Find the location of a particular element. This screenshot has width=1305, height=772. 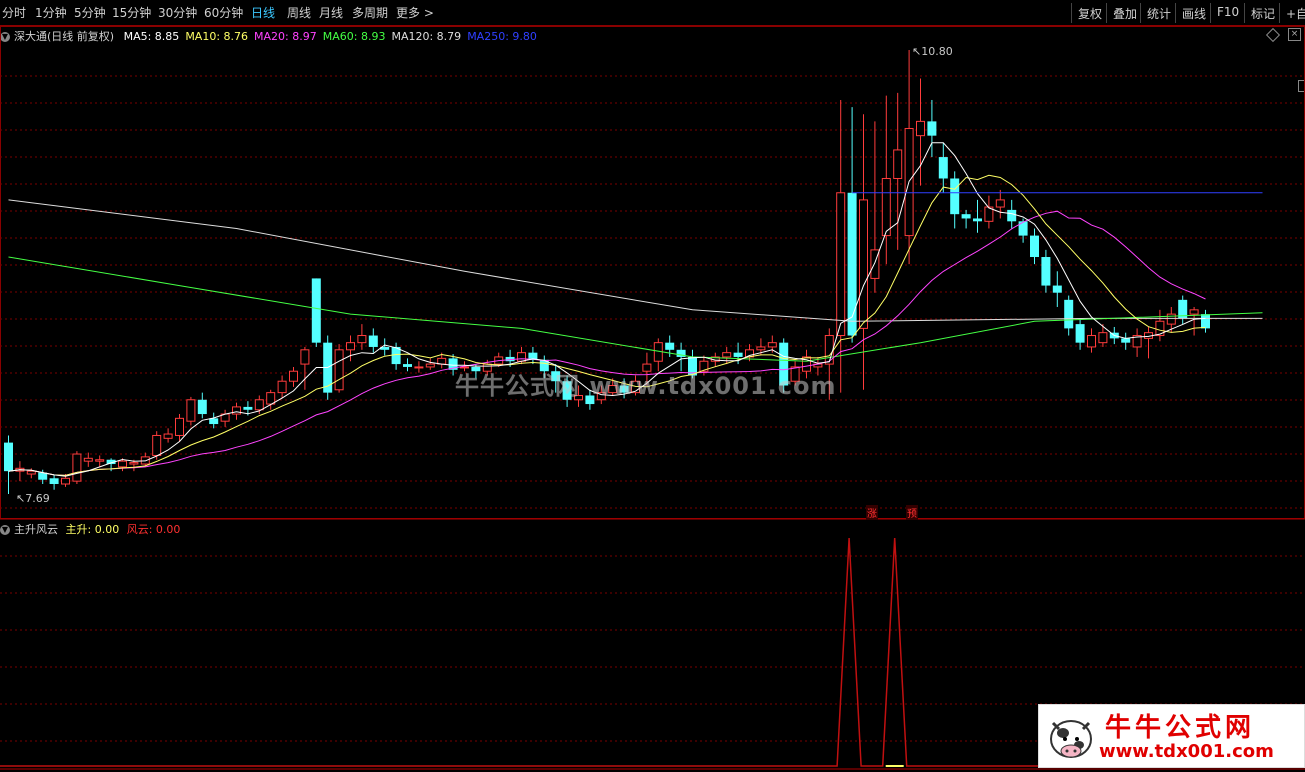

indicator-legend: ▼ 主升风云 主升: 0.00 风云: 0.00 is located at coordinates (92, 529).